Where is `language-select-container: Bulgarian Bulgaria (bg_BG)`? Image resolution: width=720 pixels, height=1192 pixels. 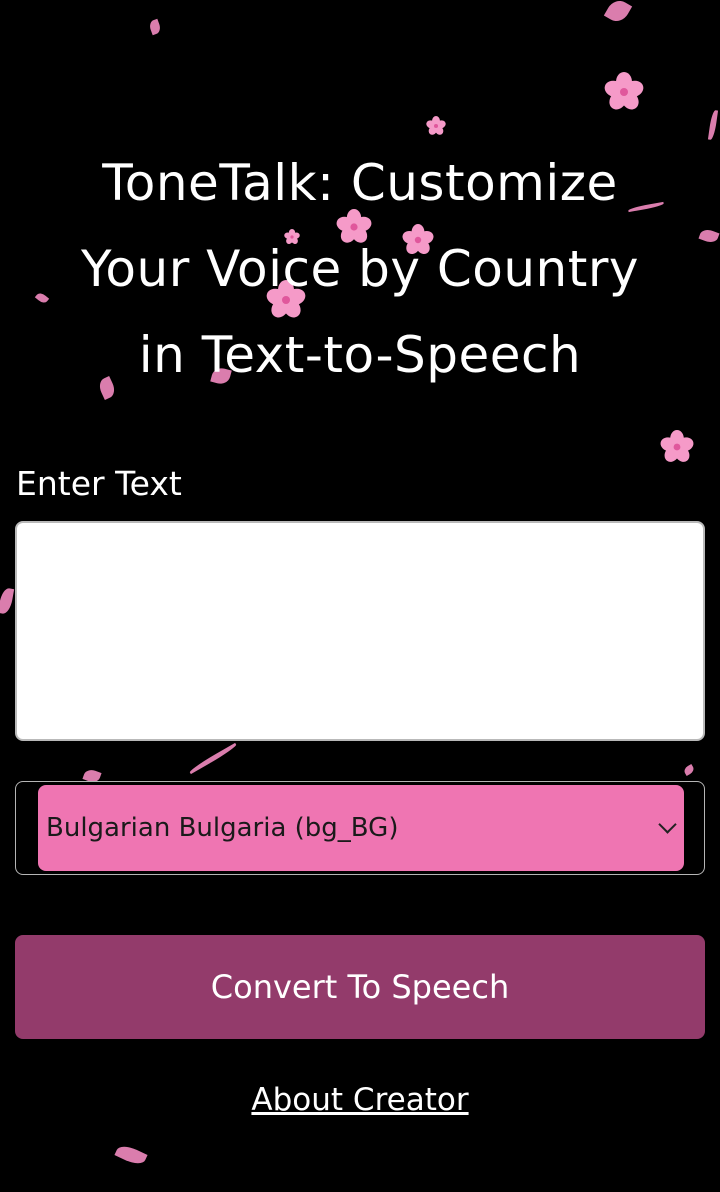
language-select-container: Bulgarian Bulgaria (bg_BG) is located at coordinates (360, 828).